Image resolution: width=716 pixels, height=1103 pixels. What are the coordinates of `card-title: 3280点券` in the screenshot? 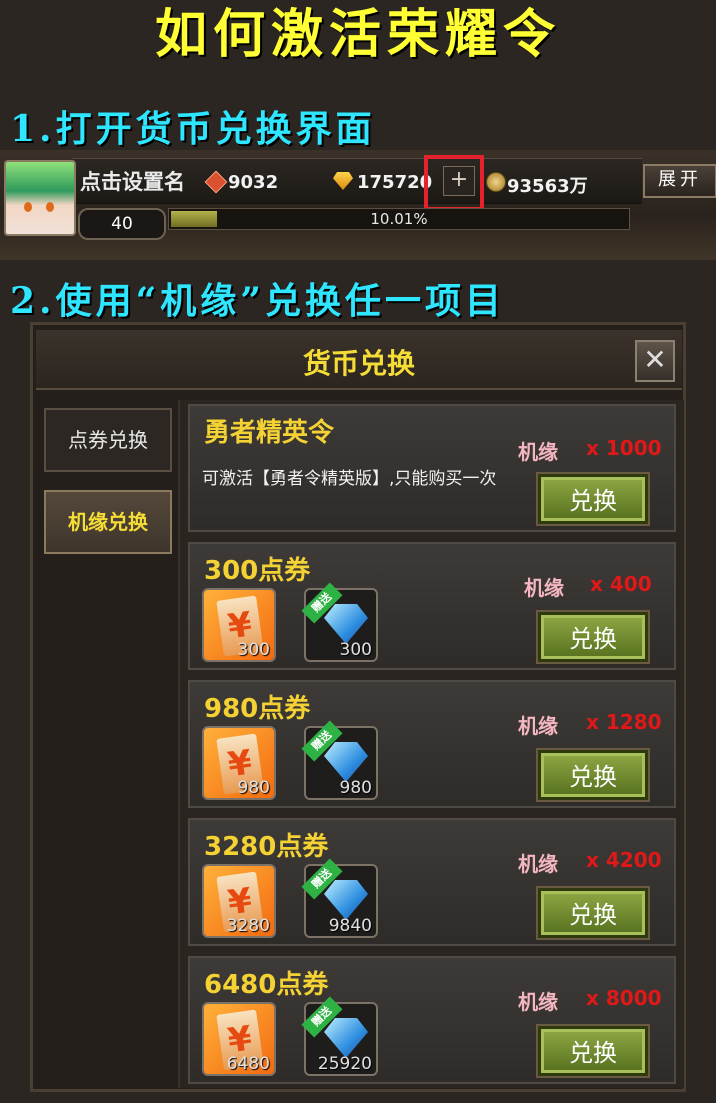 It's located at (266, 847).